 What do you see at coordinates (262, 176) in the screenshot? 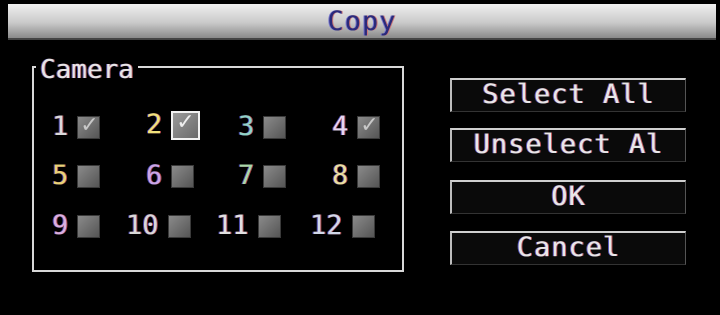
I see `camera-option-7: 7` at bounding box center [262, 176].